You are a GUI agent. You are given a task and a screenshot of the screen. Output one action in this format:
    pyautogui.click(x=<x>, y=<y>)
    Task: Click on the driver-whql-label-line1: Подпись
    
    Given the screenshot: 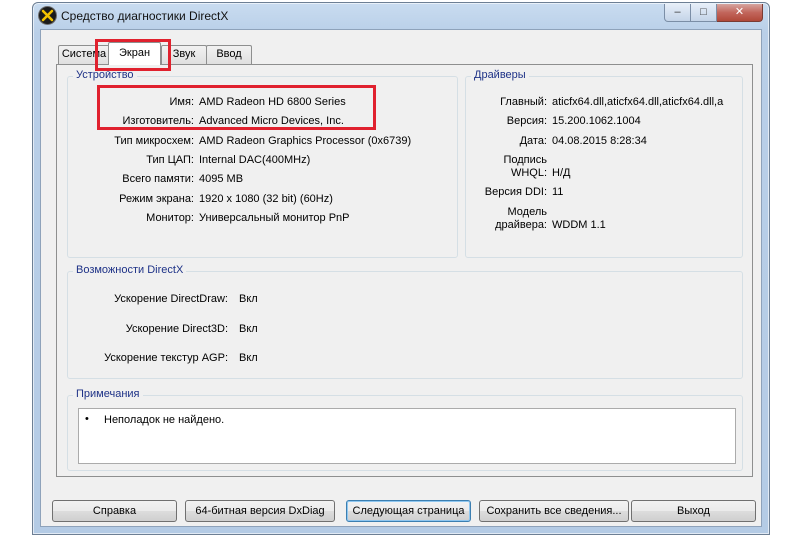 What is the action you would take?
    pyautogui.click(x=525, y=160)
    